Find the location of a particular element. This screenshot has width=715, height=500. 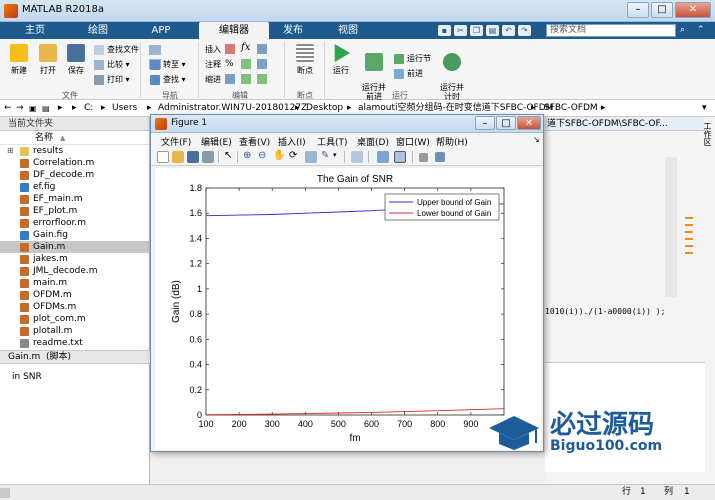

figure-menu-file: 文件(F) is located at coordinates (176, 141).